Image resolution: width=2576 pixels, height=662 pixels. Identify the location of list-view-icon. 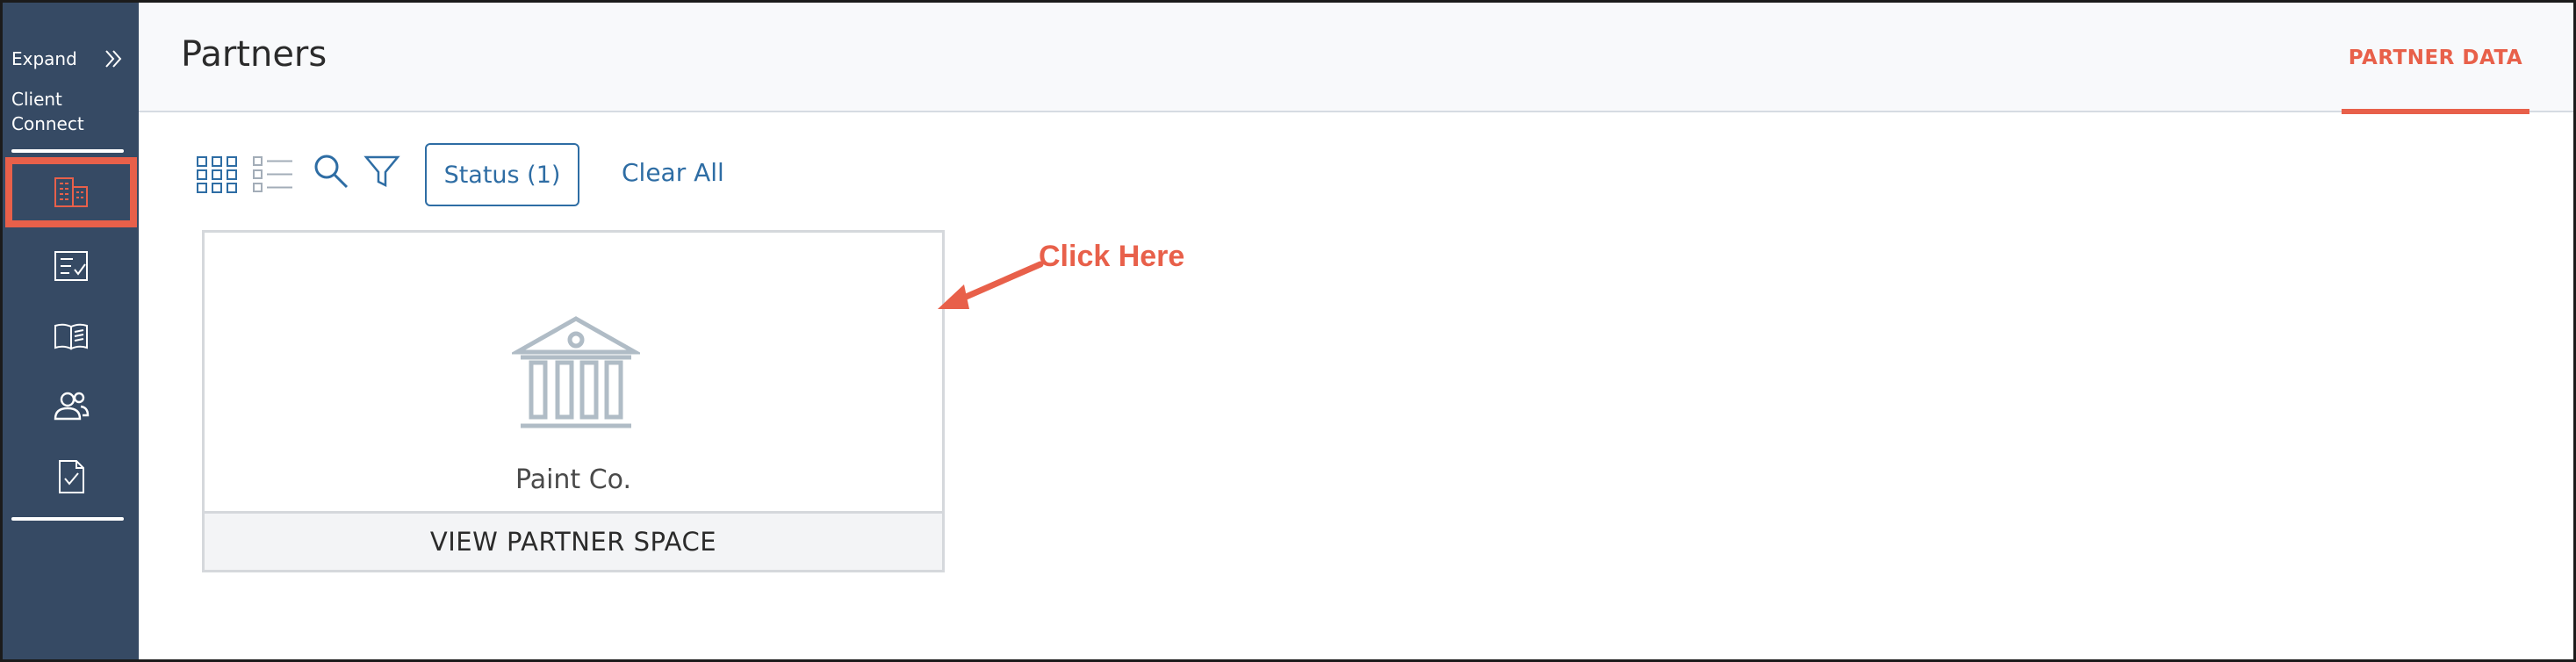
(273, 175).